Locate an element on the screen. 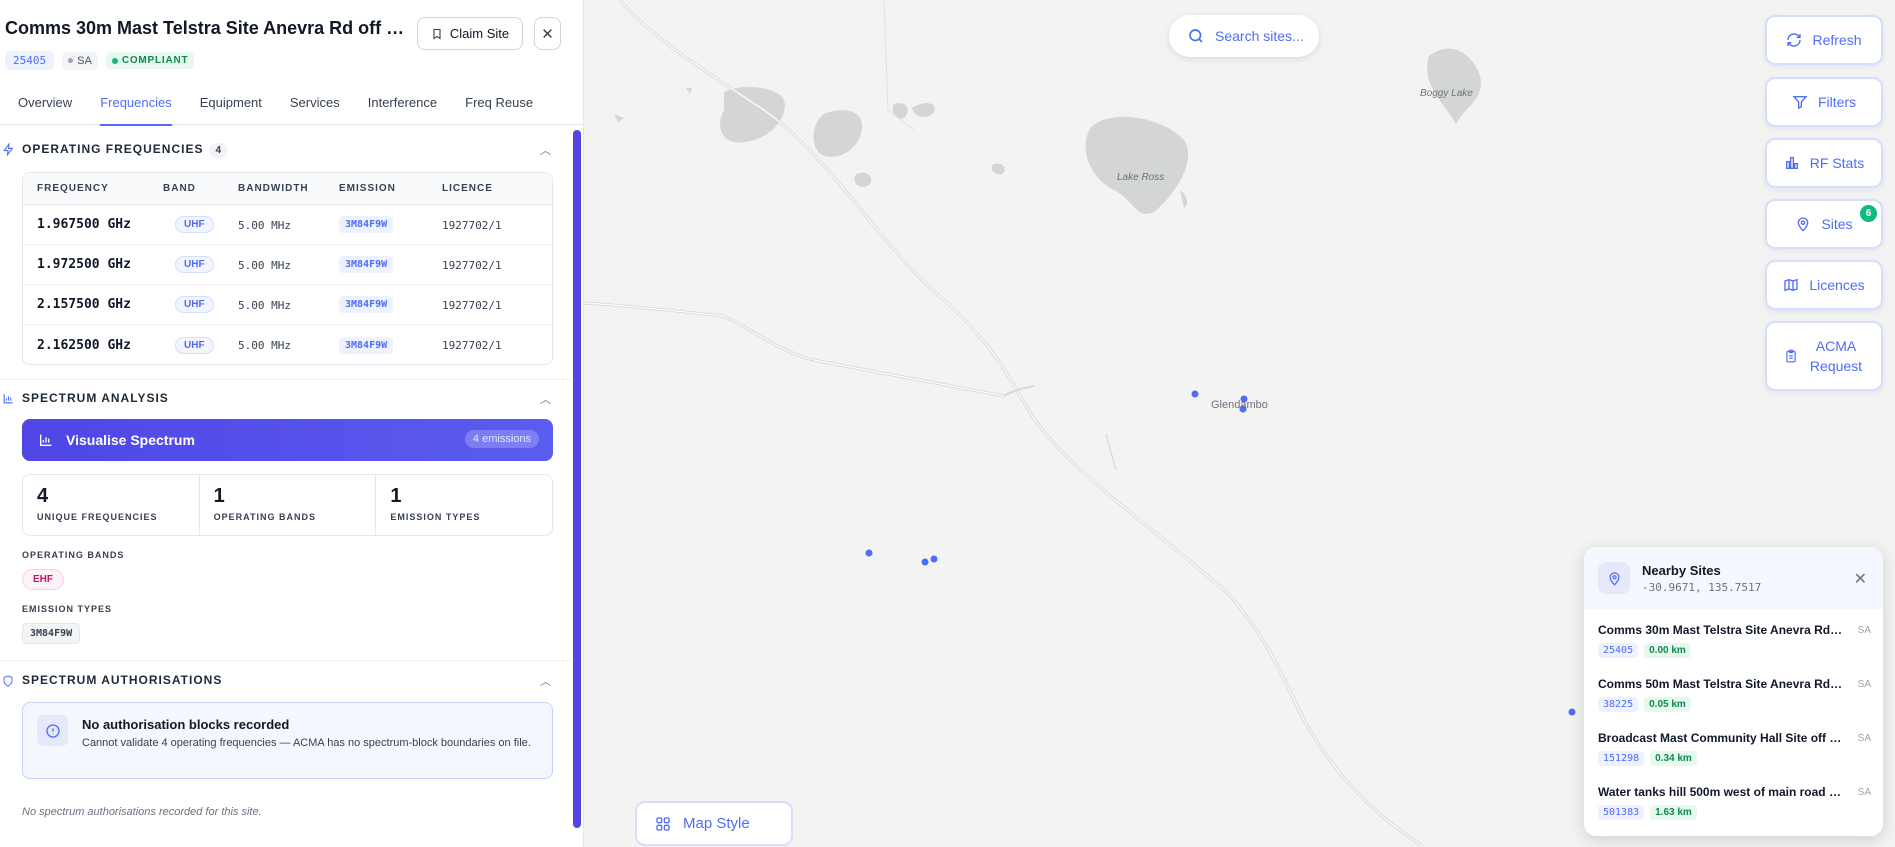 This screenshot has width=1895, height=847. column-header: BANDWIDTH is located at coordinates (273, 188).